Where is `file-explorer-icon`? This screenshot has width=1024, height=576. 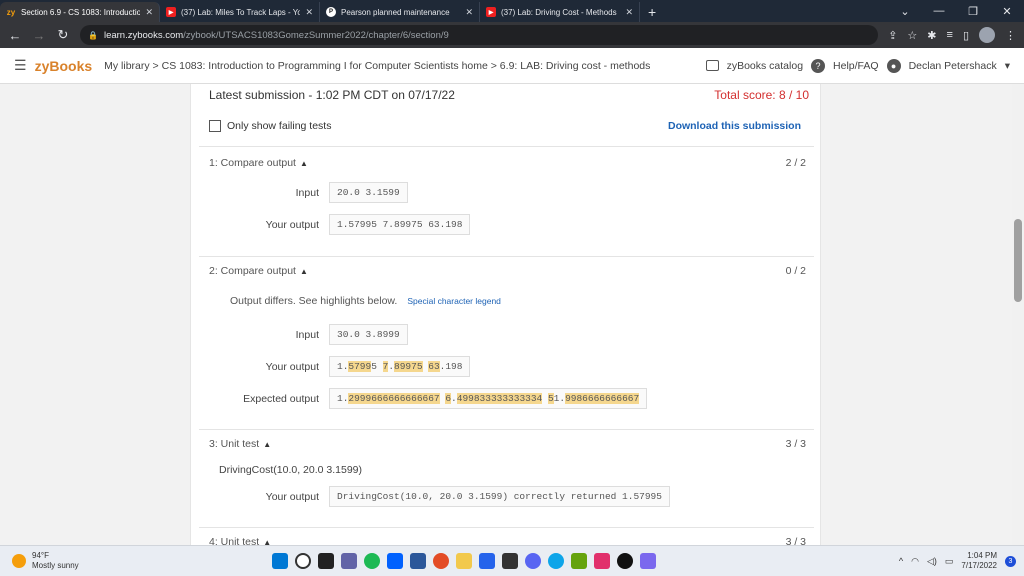 file-explorer-icon is located at coordinates (464, 561).